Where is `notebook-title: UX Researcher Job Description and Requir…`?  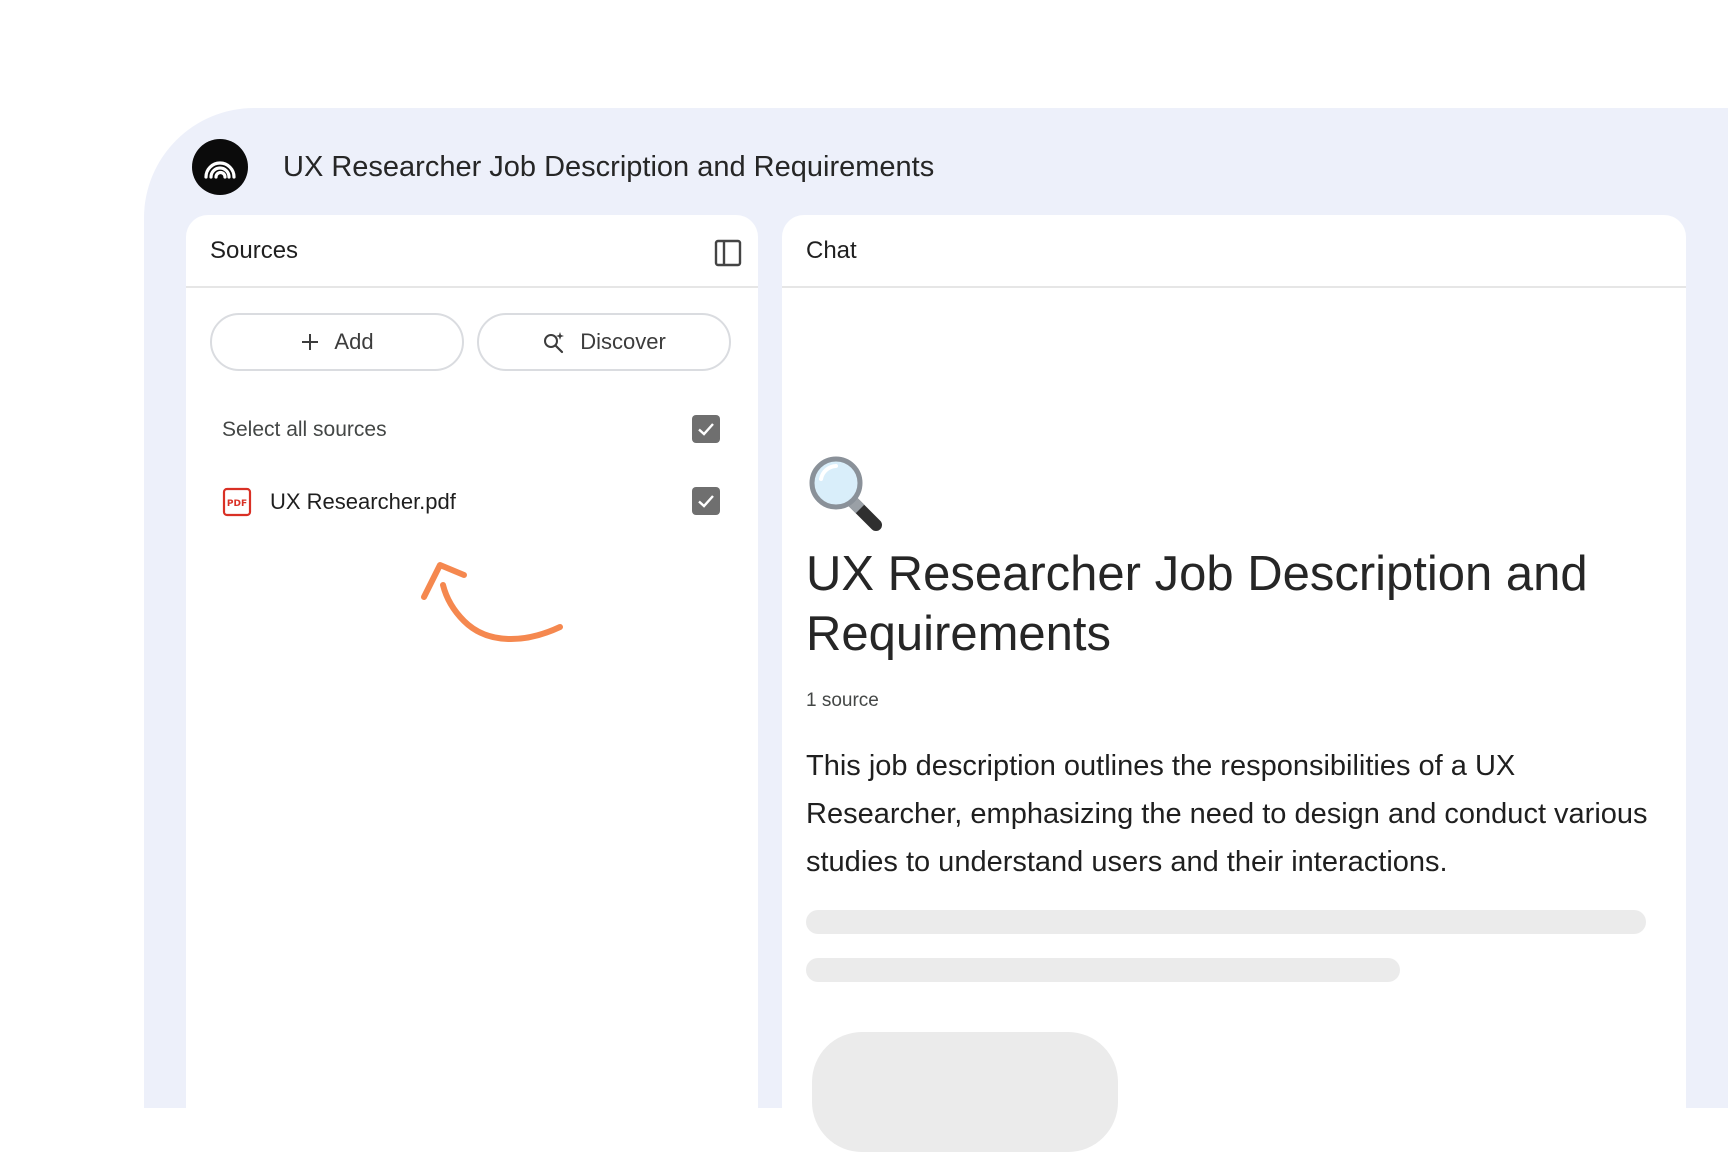
notebook-title: UX Researcher Job Description and Requir… is located at coordinates (608, 167).